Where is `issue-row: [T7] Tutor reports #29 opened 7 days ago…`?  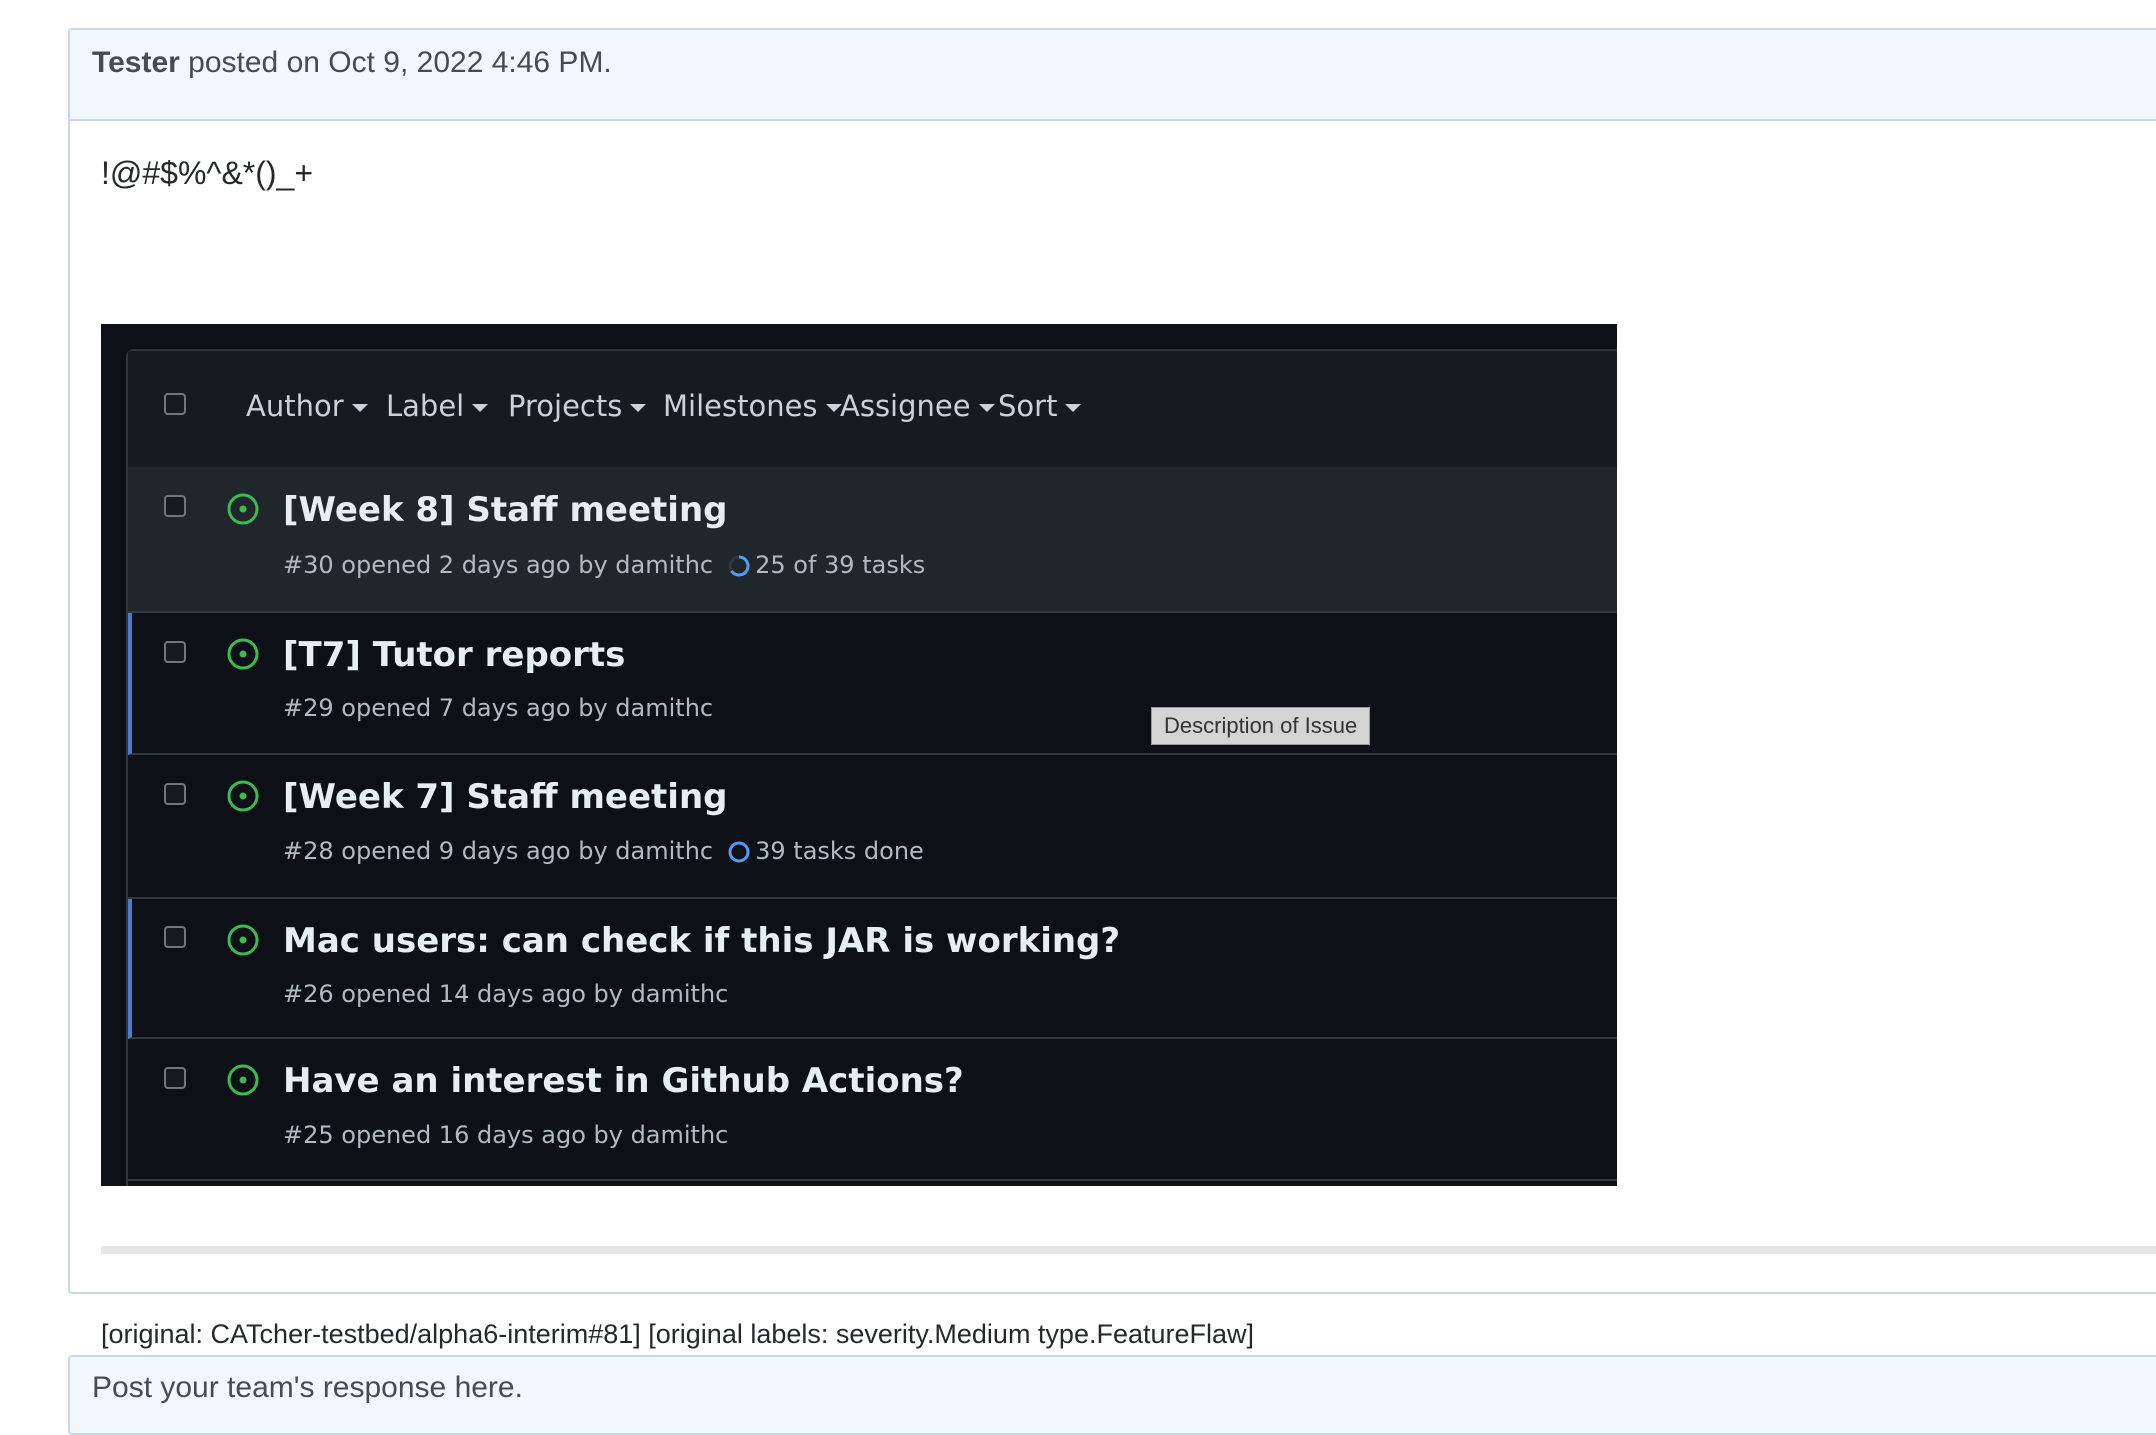 issue-row: [T7] Tutor reports #29 opened 7 days ago… is located at coordinates (872, 684).